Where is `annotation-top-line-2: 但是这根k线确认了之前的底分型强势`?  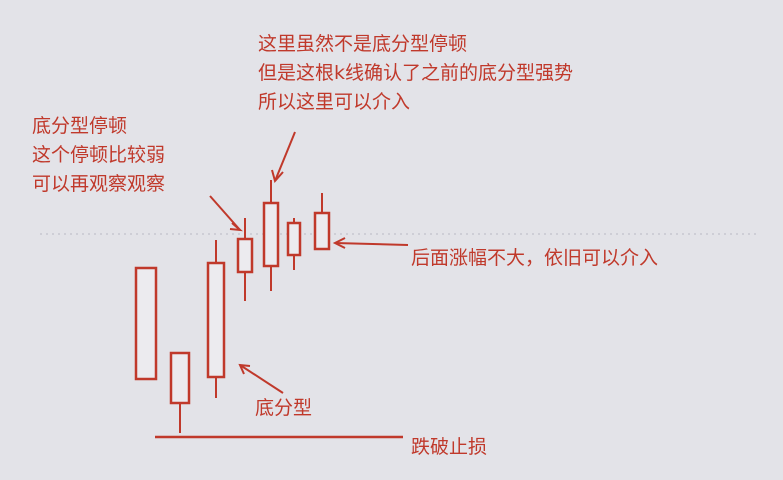
annotation-top-line-2: 但是这根k线确认了之前的底分型强势 is located at coordinates (416, 73).